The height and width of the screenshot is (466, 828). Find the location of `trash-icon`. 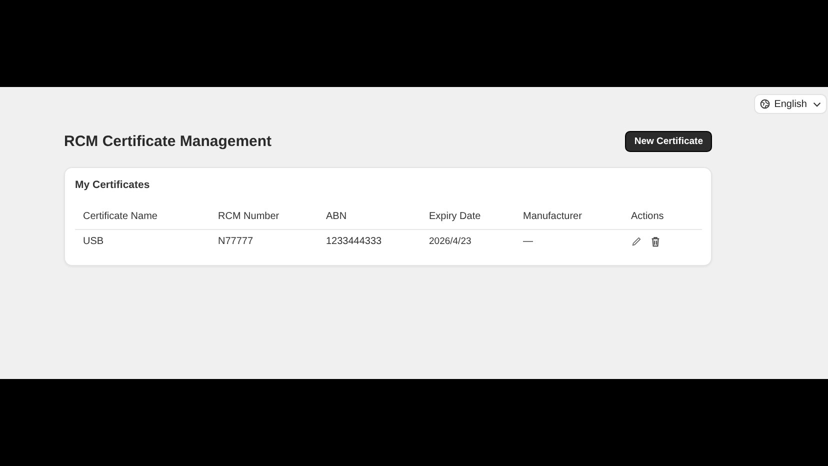

trash-icon is located at coordinates (655, 241).